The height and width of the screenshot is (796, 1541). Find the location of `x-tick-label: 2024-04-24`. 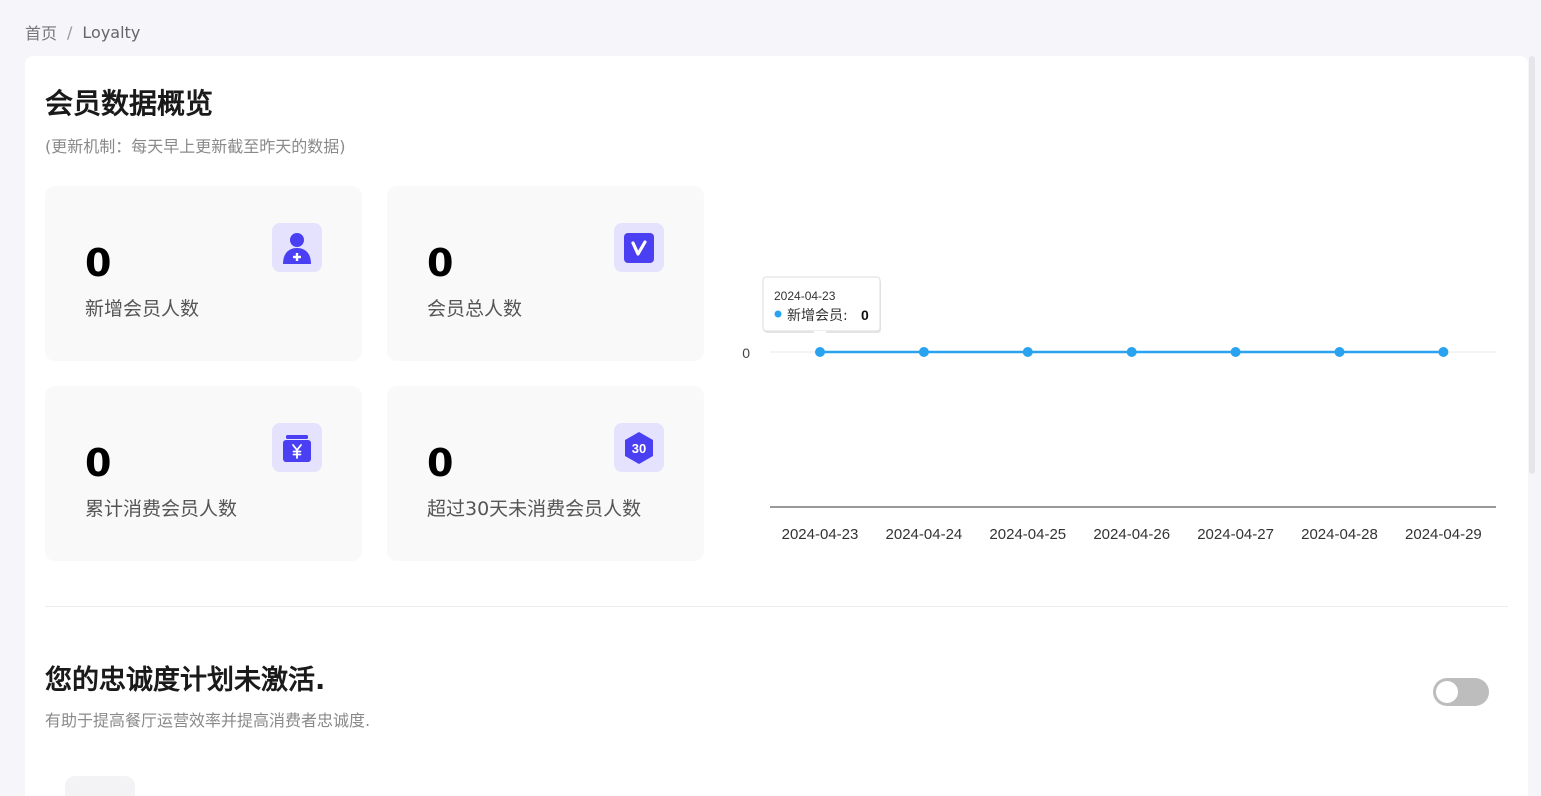

x-tick-label: 2024-04-24 is located at coordinates (924, 534).